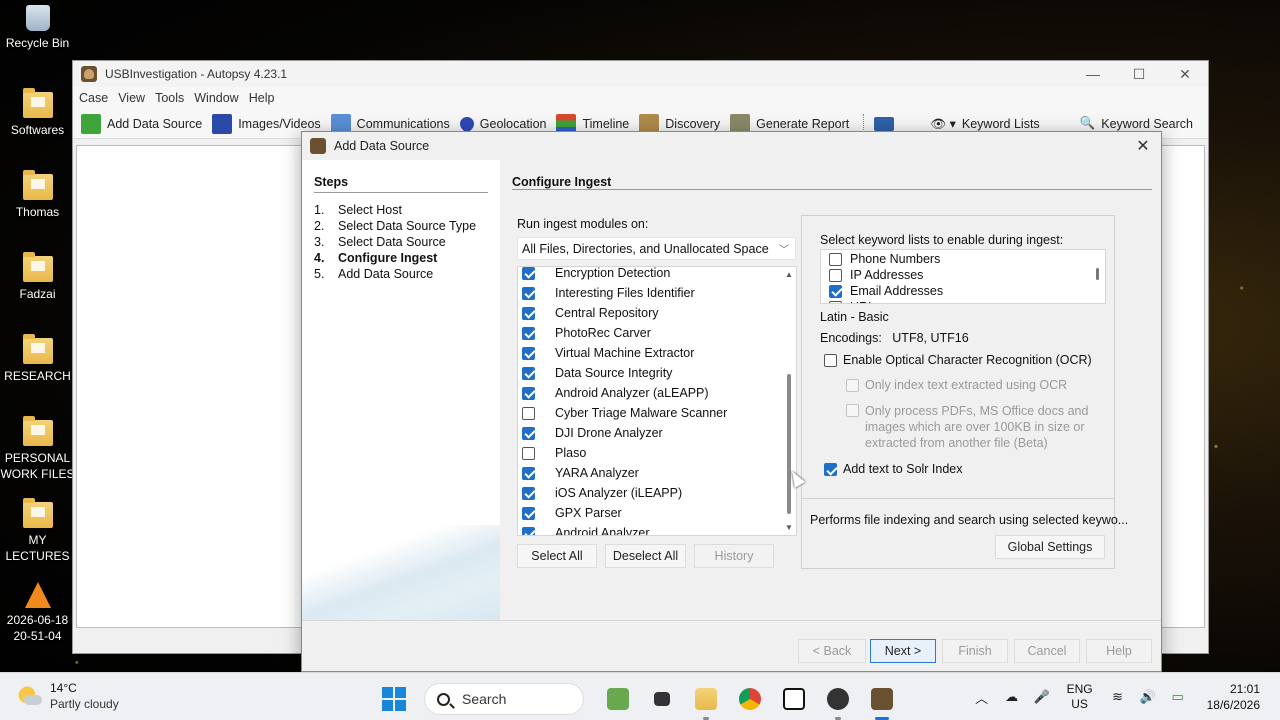  What do you see at coordinates (189, 386) in the screenshot?
I see `tree-pane` at bounding box center [189, 386].